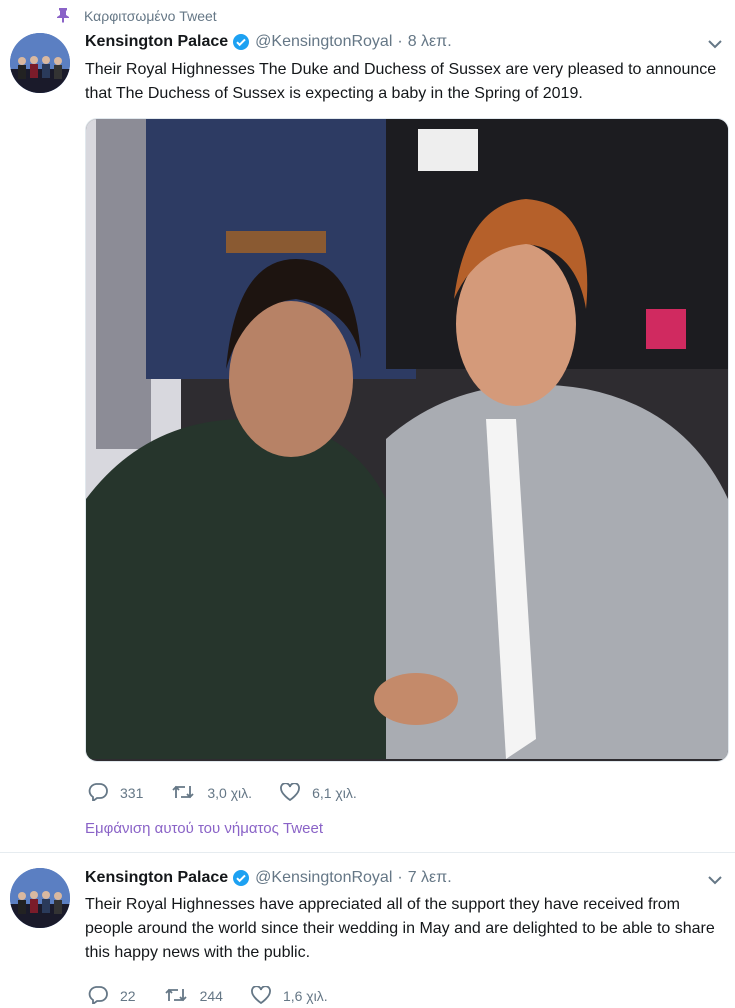 The width and height of the screenshot is (735, 1008). I want to click on like-count: 6,1 χιλ., so click(334, 793).